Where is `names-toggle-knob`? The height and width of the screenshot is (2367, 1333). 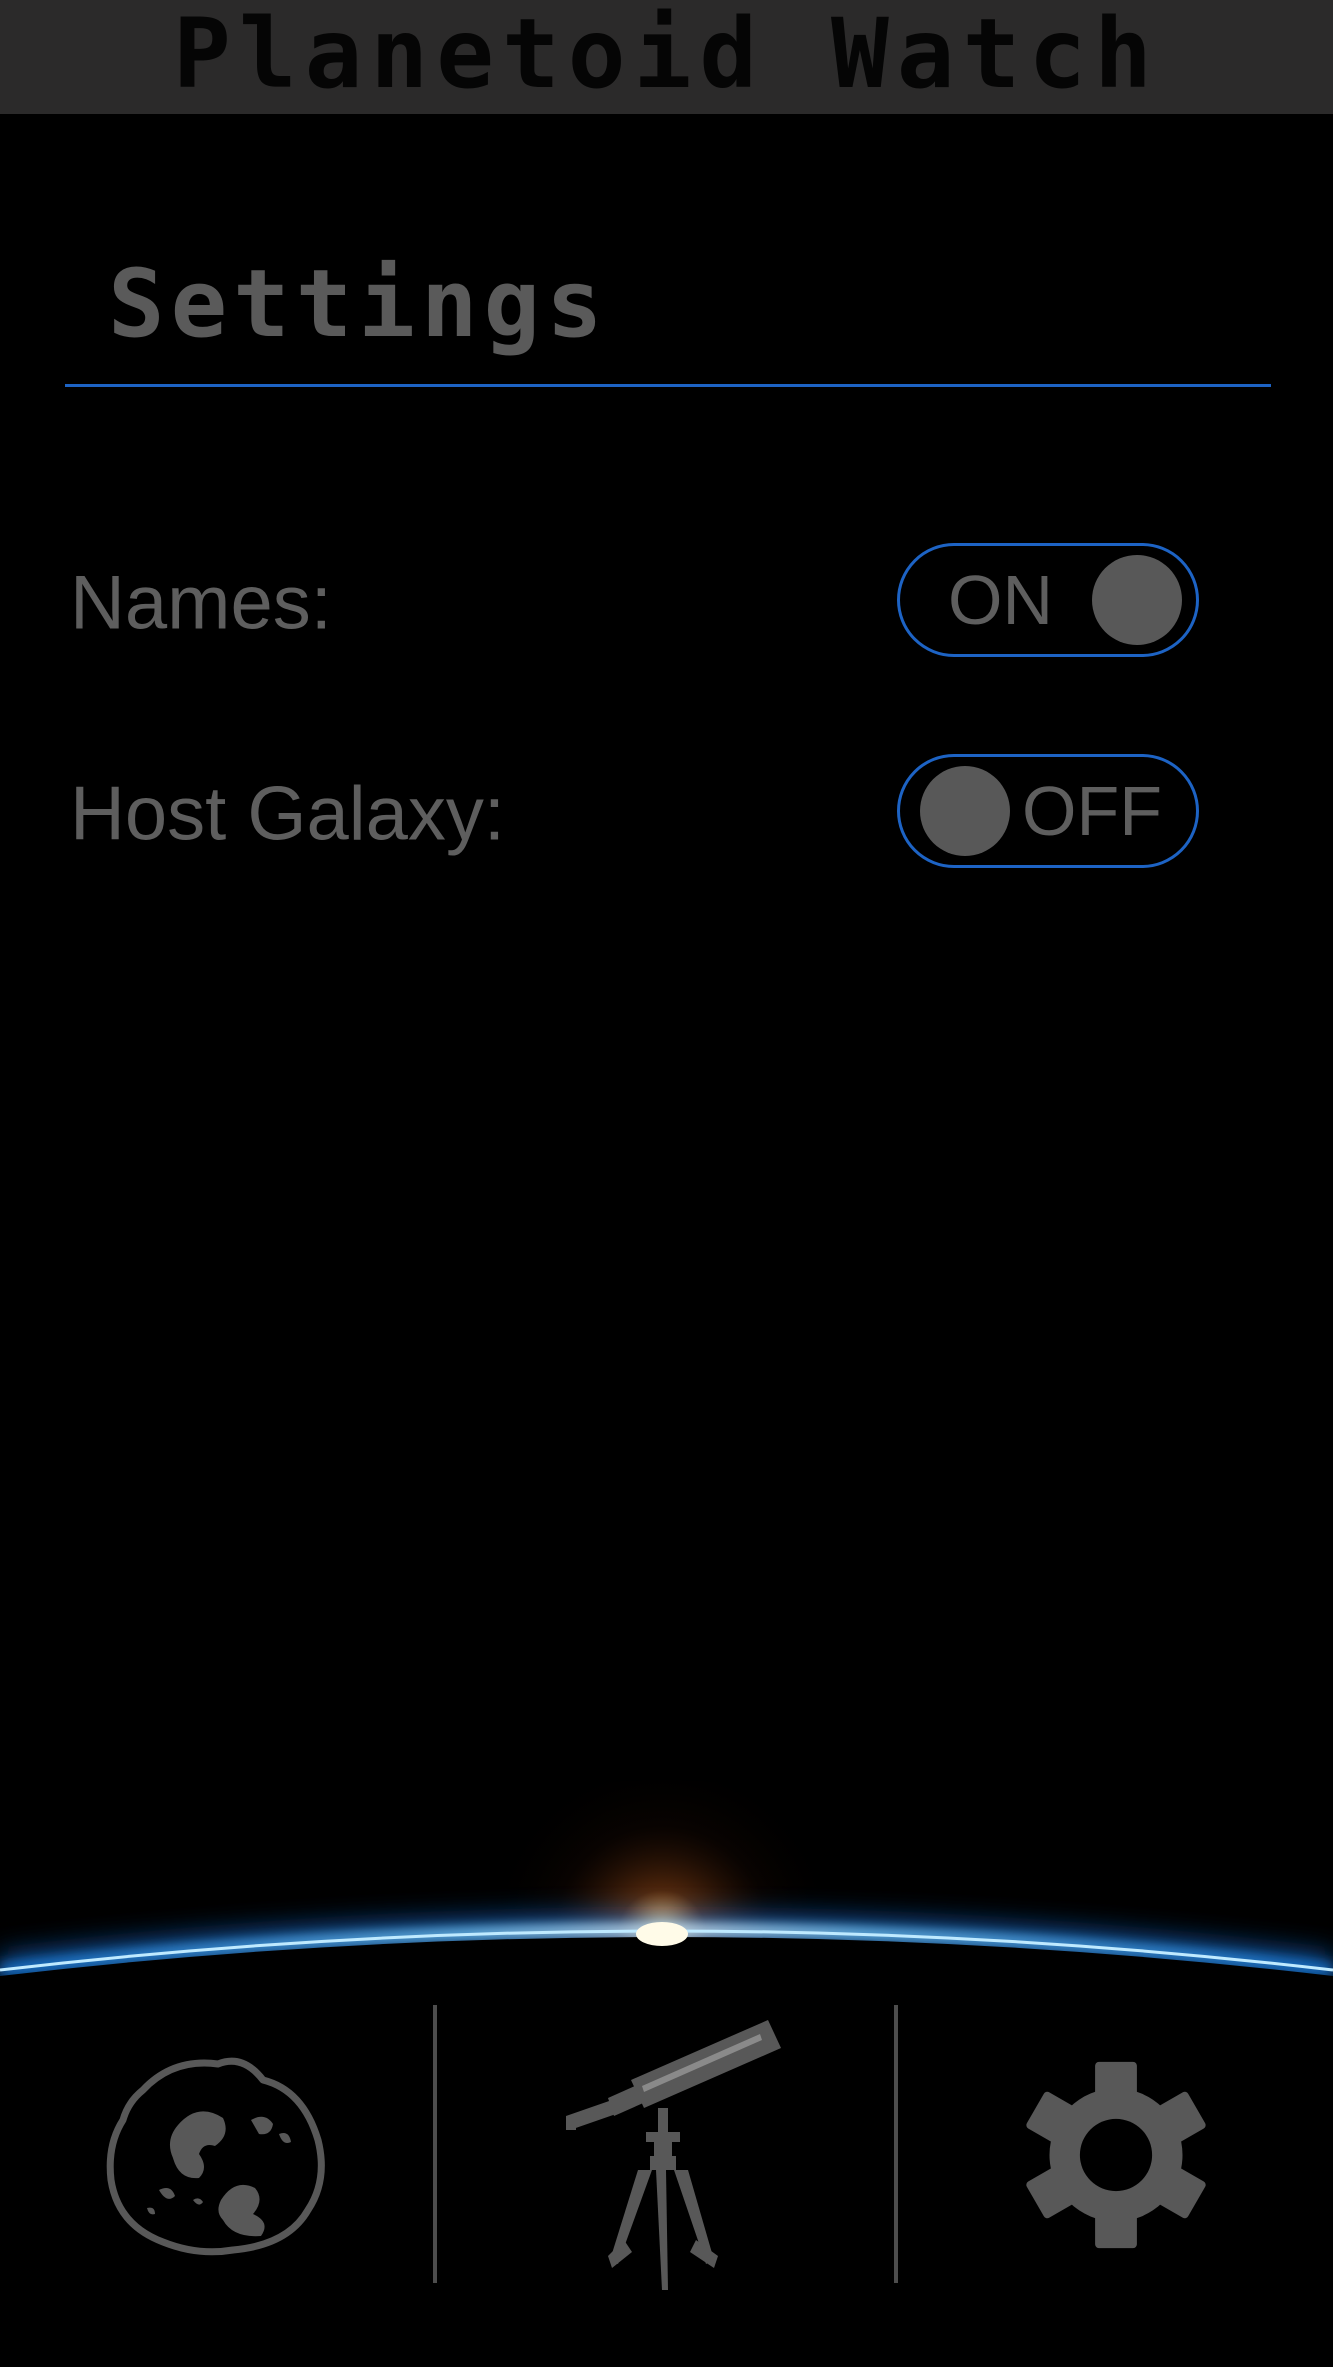
names-toggle-knob is located at coordinates (1137, 600).